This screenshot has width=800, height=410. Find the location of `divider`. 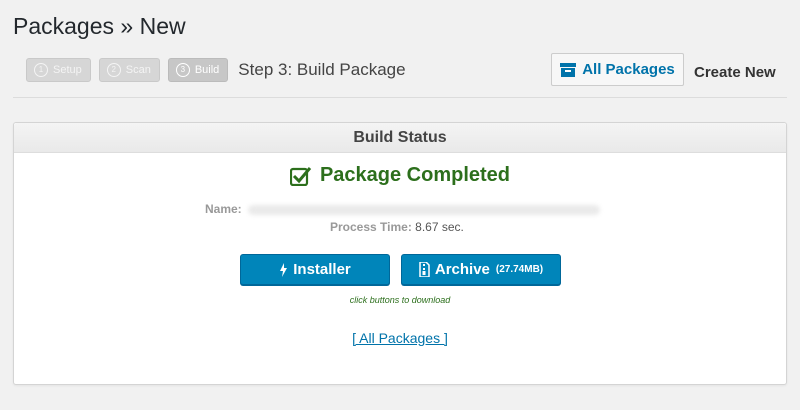

divider is located at coordinates (400, 97).